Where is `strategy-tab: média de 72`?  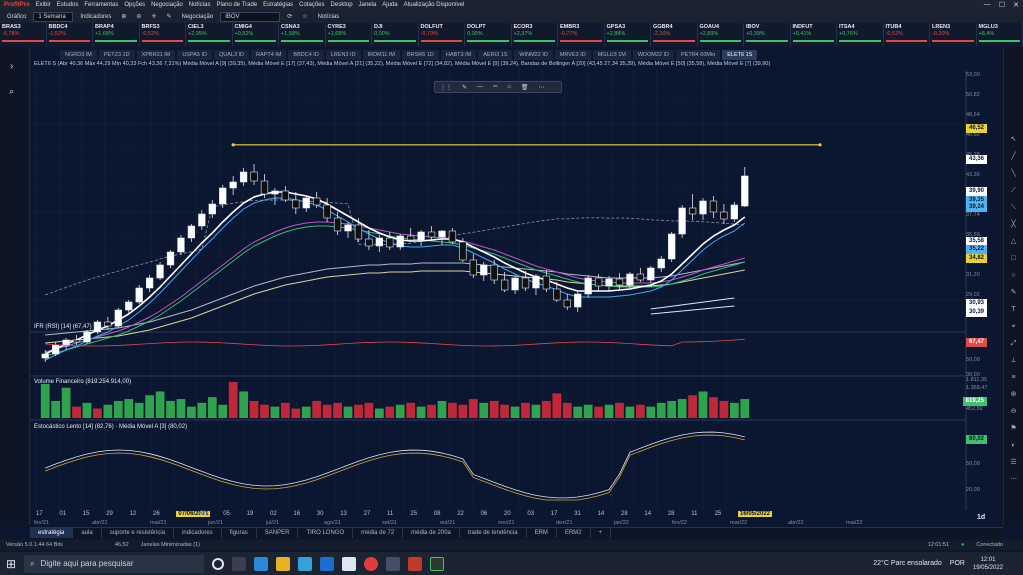 strategy-tab: média de 72 is located at coordinates (378, 533).